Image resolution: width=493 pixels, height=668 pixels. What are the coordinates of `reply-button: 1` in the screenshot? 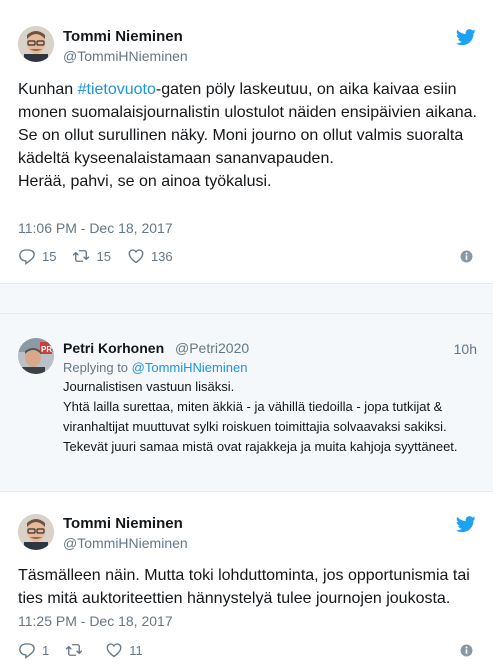 It's located at (33, 650).